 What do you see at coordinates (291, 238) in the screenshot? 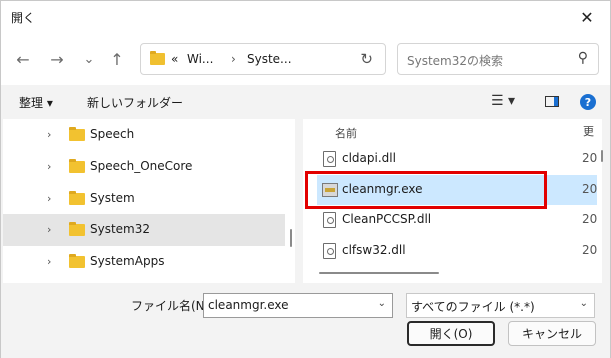
I see `tree-scrollbar` at bounding box center [291, 238].